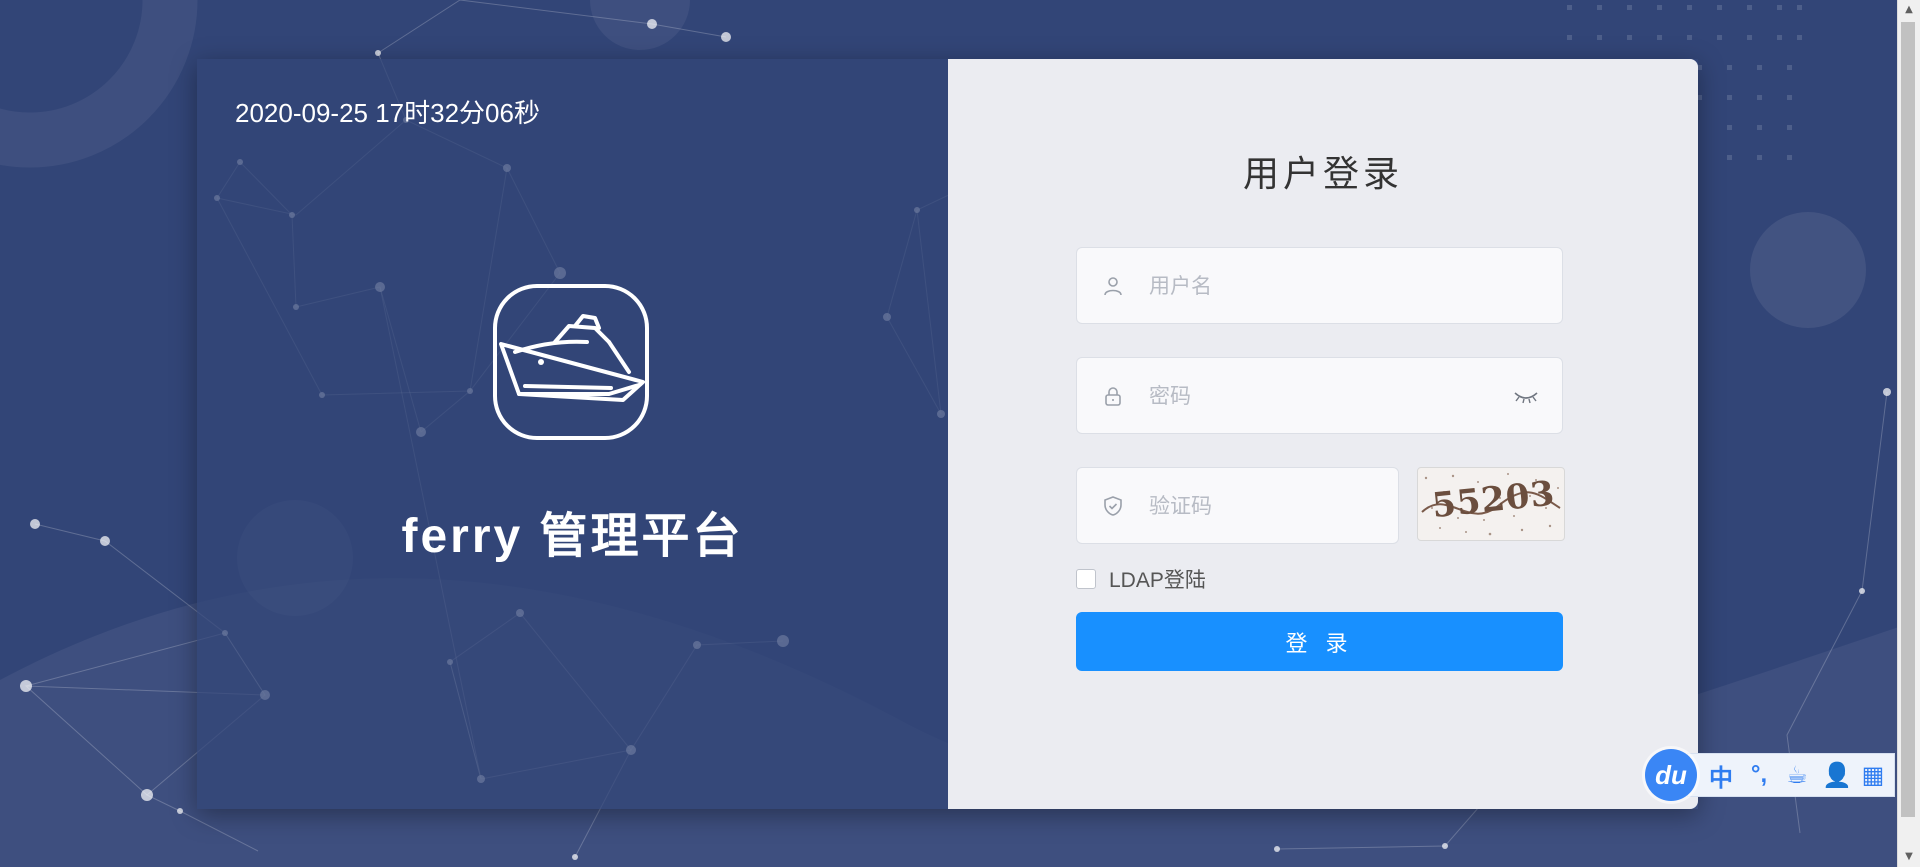 Image resolution: width=1920 pixels, height=867 pixels. What do you see at coordinates (1329, 286) in the screenshot?
I see `username-input` at bounding box center [1329, 286].